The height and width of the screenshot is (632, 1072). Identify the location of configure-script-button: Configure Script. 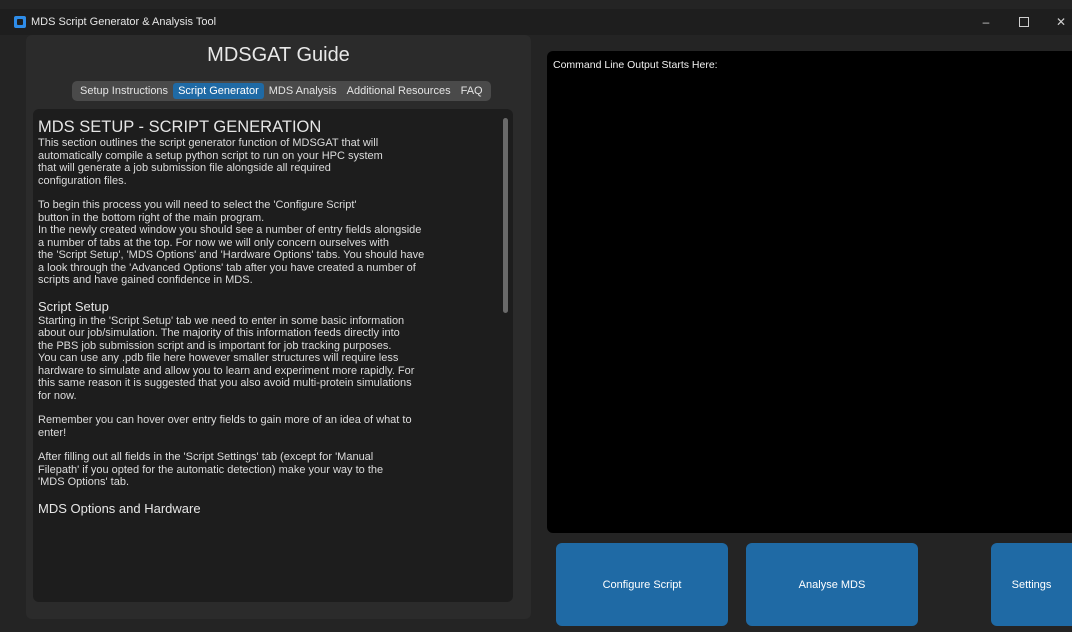
(642, 584).